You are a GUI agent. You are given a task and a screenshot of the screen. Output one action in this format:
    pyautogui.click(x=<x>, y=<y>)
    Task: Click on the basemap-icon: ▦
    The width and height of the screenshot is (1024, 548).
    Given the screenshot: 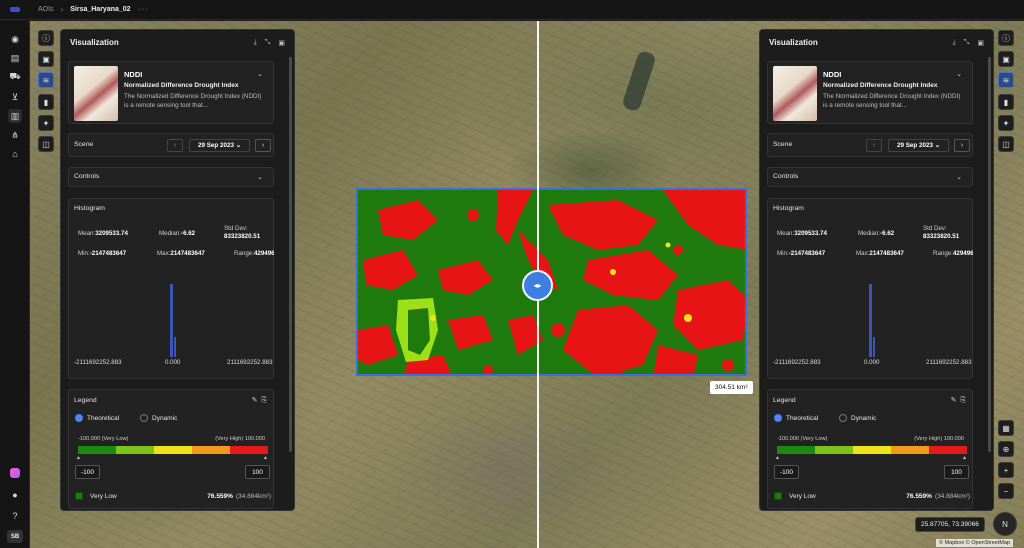 What is the action you would take?
    pyautogui.click(x=1006, y=428)
    